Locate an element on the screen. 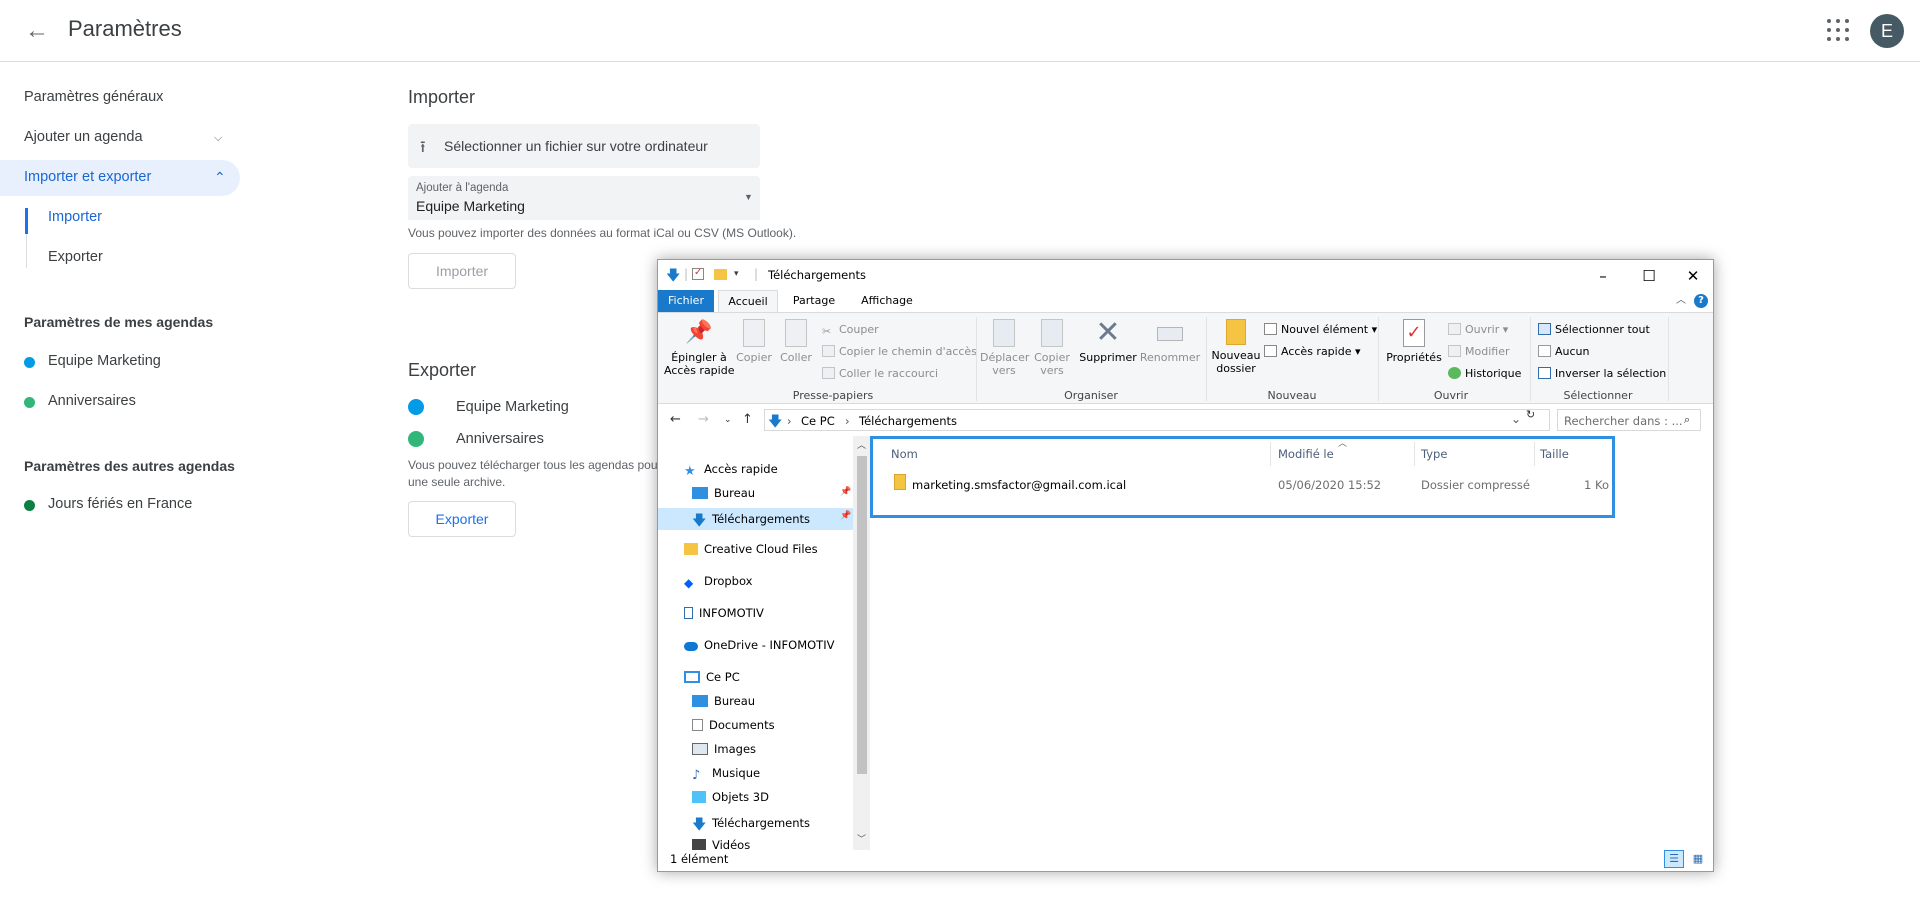 The width and height of the screenshot is (1920, 908). copy-label: Copier is located at coordinates (754, 357).